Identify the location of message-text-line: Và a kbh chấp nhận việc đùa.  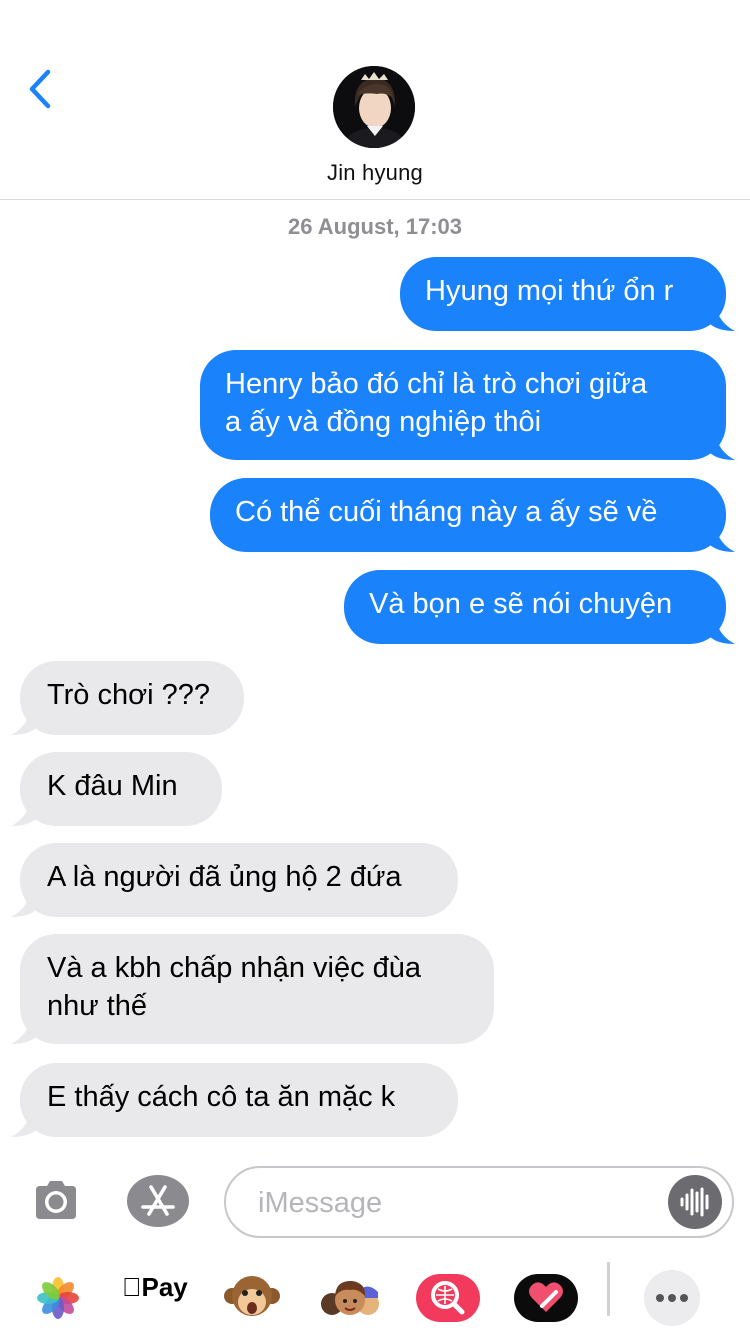
(234, 968).